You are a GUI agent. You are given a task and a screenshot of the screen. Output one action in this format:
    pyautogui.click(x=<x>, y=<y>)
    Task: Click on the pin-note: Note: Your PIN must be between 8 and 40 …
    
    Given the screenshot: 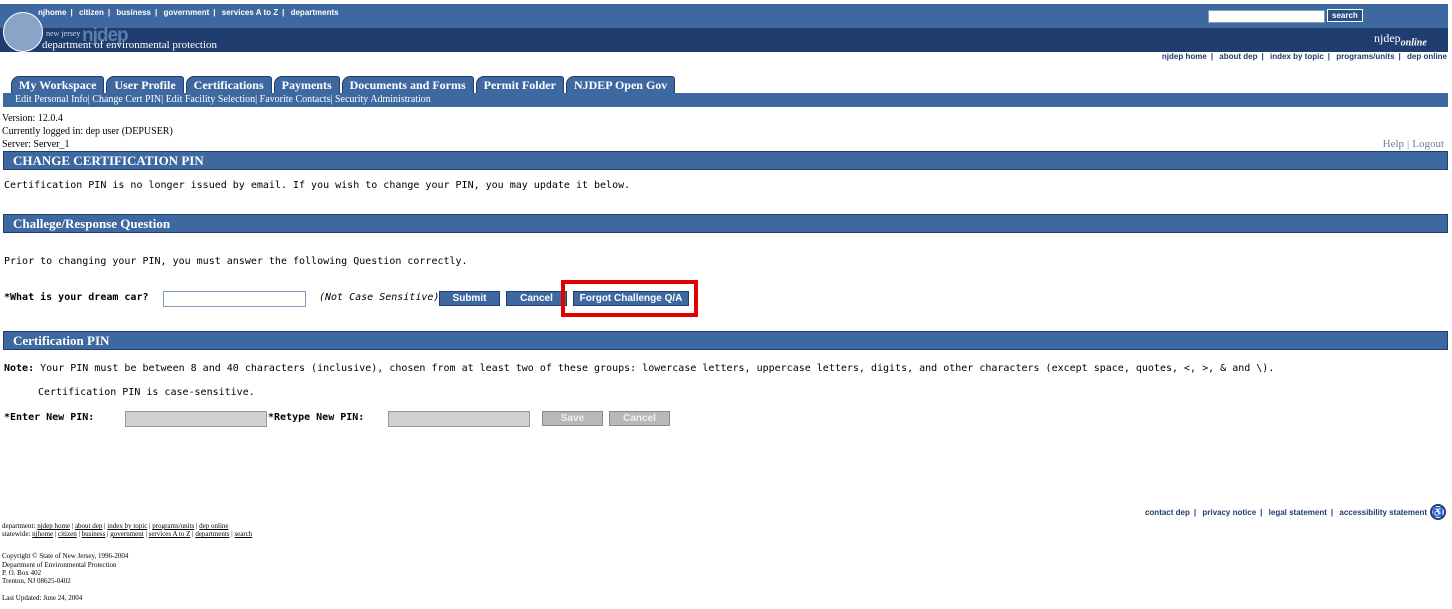 What is the action you would take?
    pyautogui.click(x=639, y=368)
    